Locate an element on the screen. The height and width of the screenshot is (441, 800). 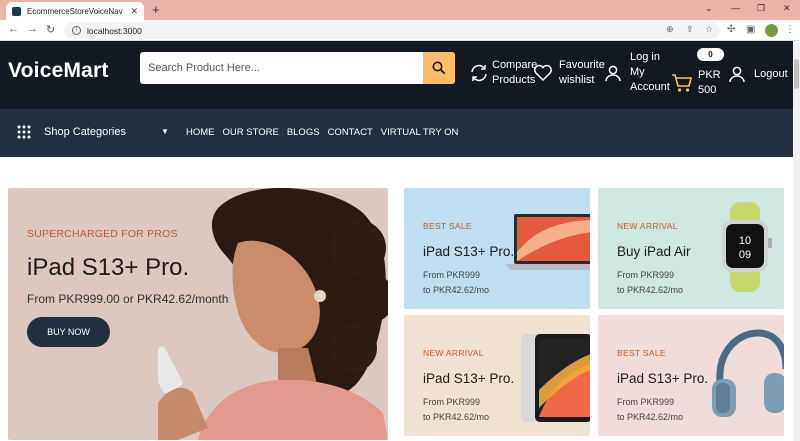
restore-icon: ❐ is located at coordinates (761, 8).